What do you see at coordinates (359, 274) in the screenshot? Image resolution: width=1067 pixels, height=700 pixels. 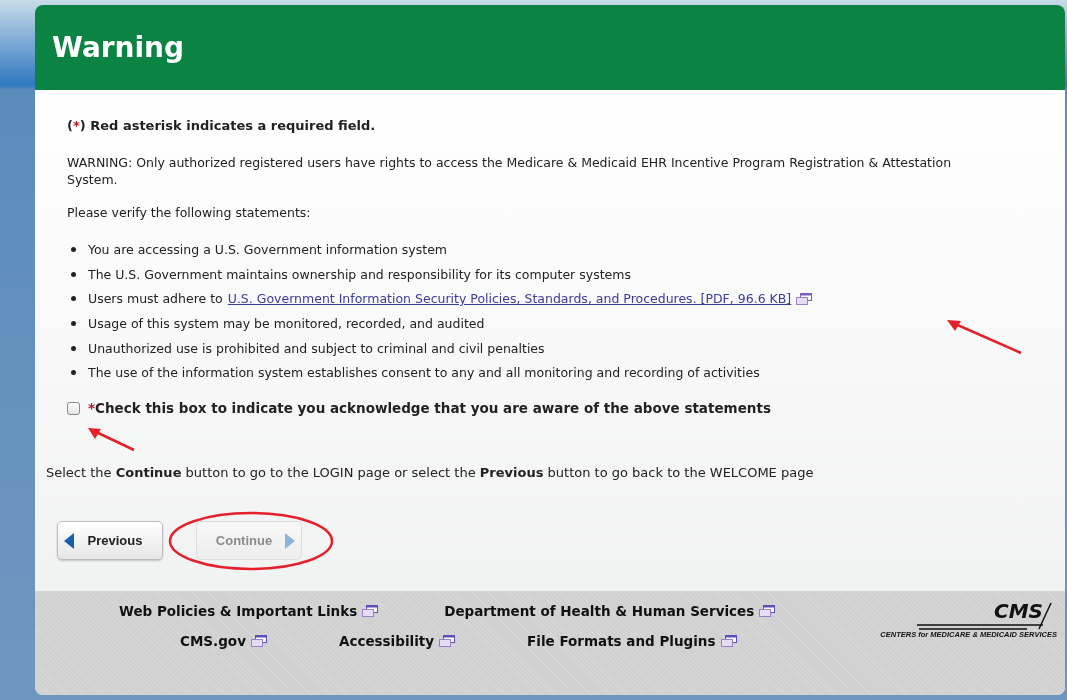 I see `statement-text: The U.S. Government maintains ownership and responsibility for its computer systems` at bounding box center [359, 274].